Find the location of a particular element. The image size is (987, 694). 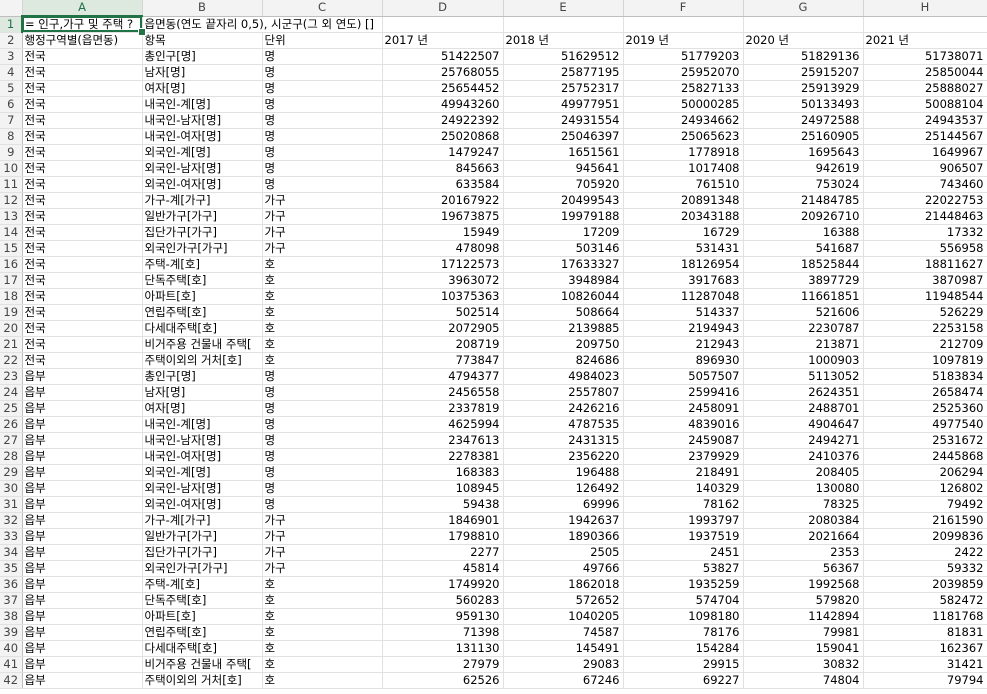

cell-y2020: 2353 is located at coordinates (803, 552).